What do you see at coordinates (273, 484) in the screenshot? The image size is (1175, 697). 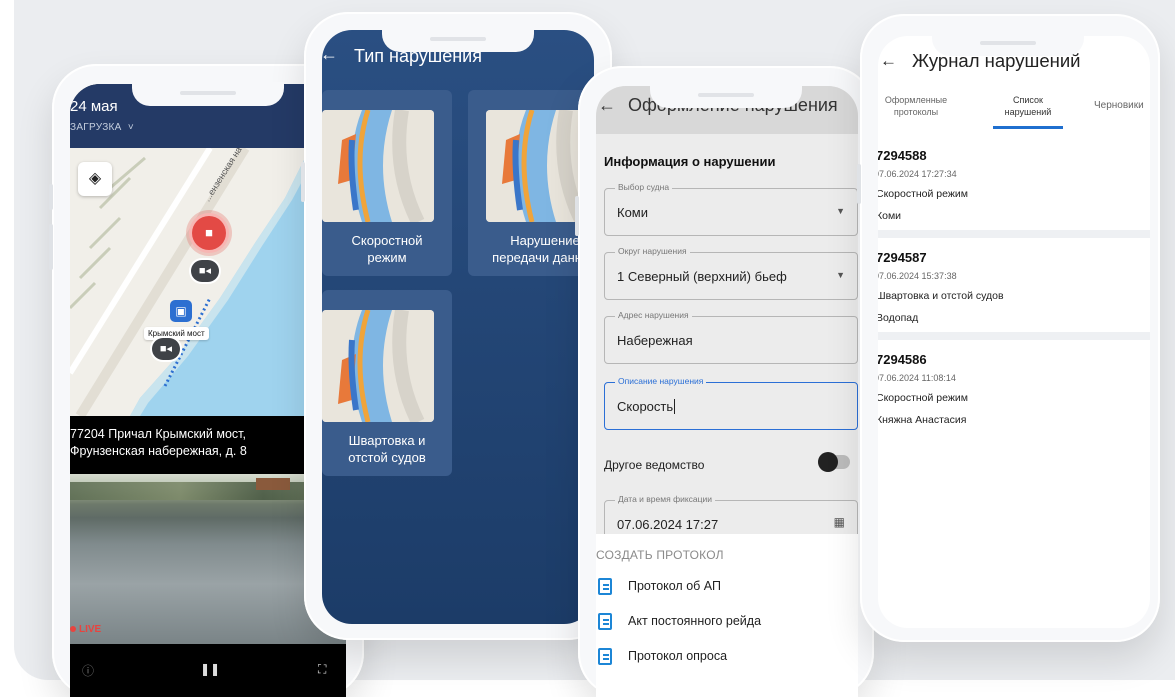 I see `video-building` at bounding box center [273, 484].